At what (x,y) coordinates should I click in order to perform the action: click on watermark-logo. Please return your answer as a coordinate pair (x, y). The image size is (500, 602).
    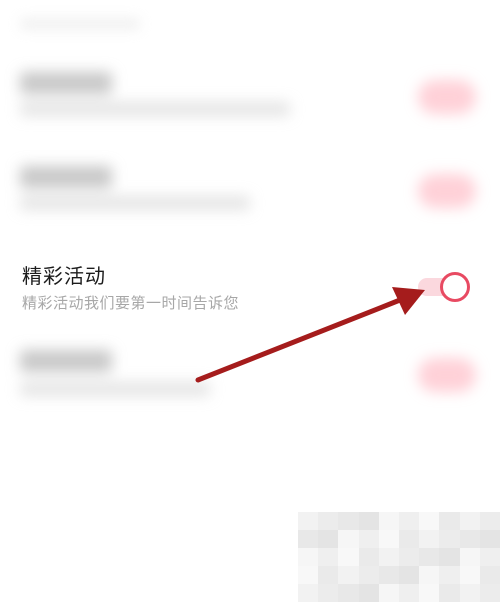
    Looking at the image, I should click on (399, 557).